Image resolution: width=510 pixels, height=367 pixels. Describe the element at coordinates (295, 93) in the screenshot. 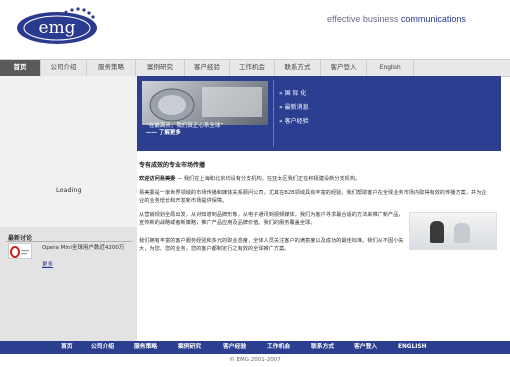

I see `banner-link-label: 国 际 化` at that location.